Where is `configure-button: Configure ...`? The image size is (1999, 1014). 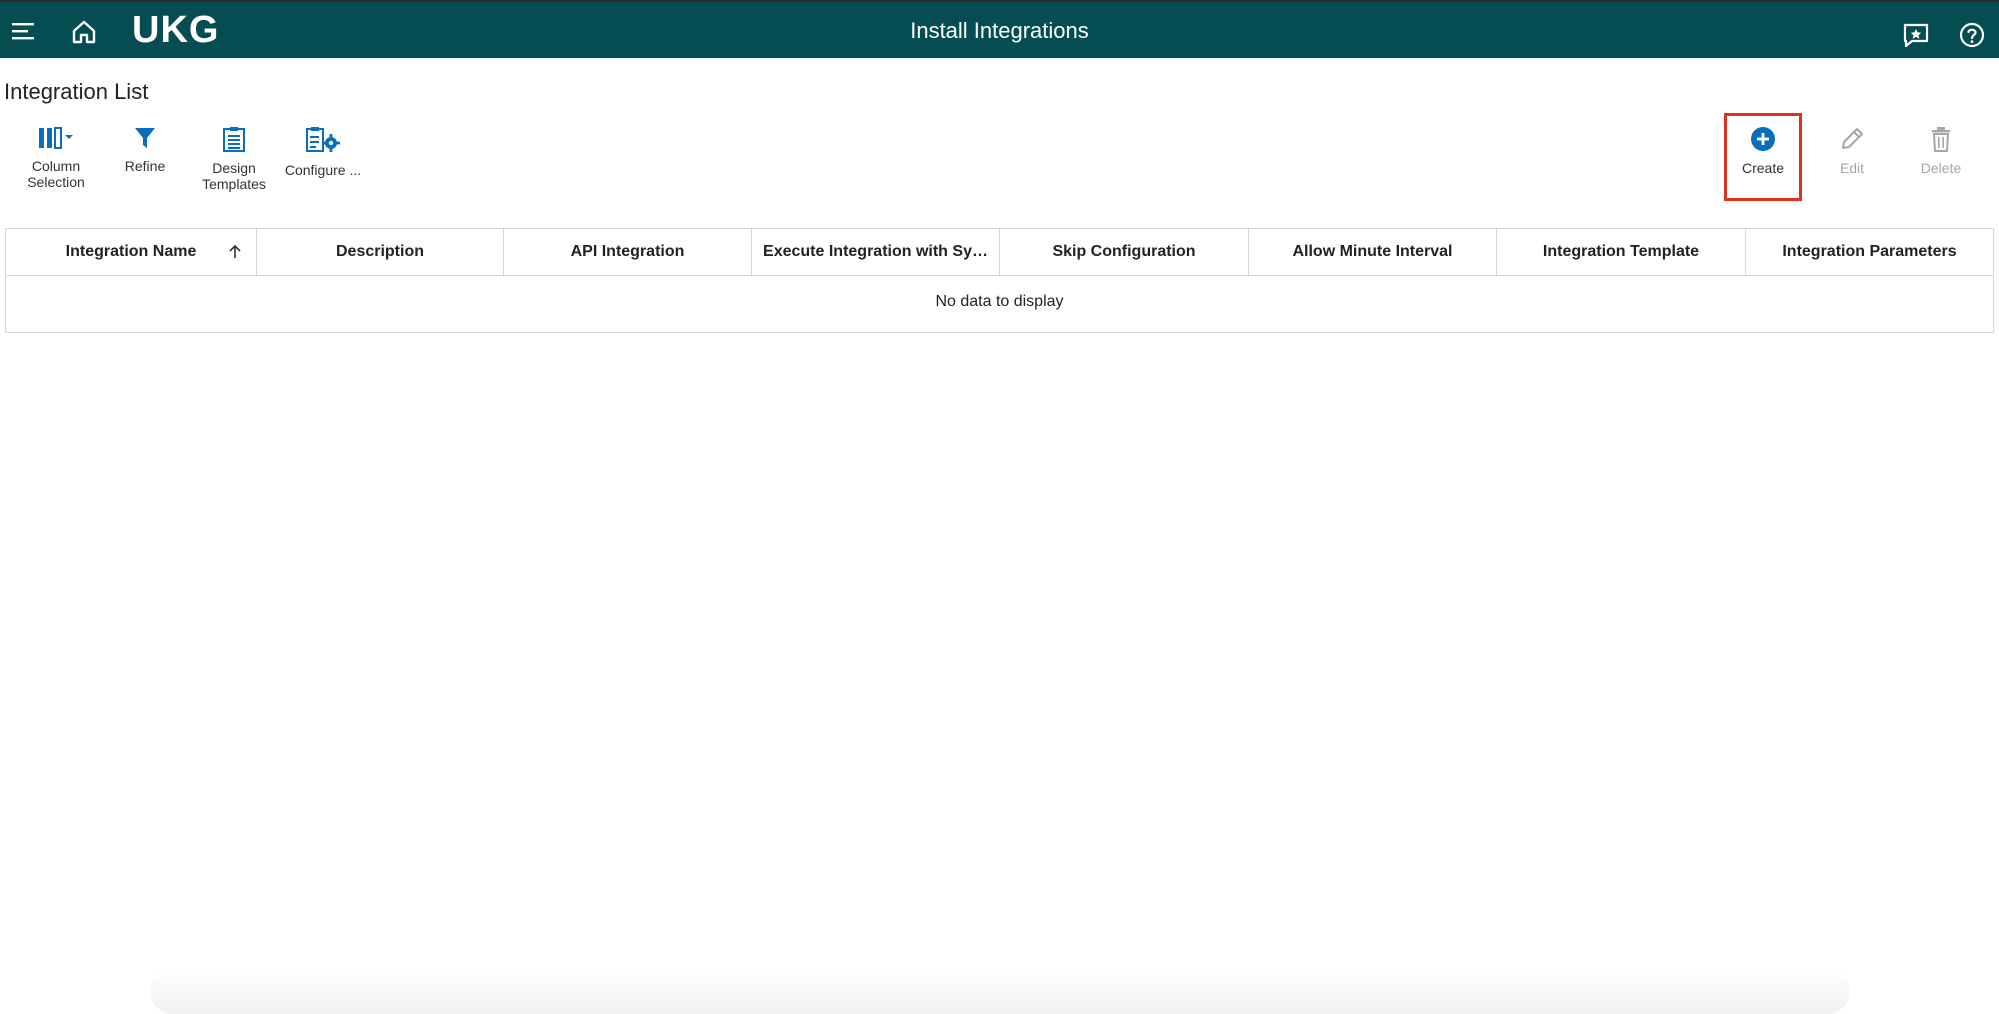
configure-button: Configure ... is located at coordinates (323, 152).